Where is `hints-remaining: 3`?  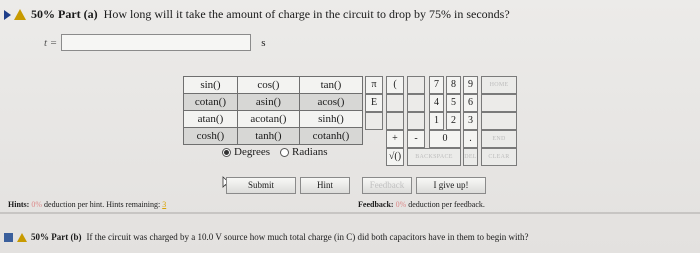 hints-remaining: 3 is located at coordinates (164, 204).